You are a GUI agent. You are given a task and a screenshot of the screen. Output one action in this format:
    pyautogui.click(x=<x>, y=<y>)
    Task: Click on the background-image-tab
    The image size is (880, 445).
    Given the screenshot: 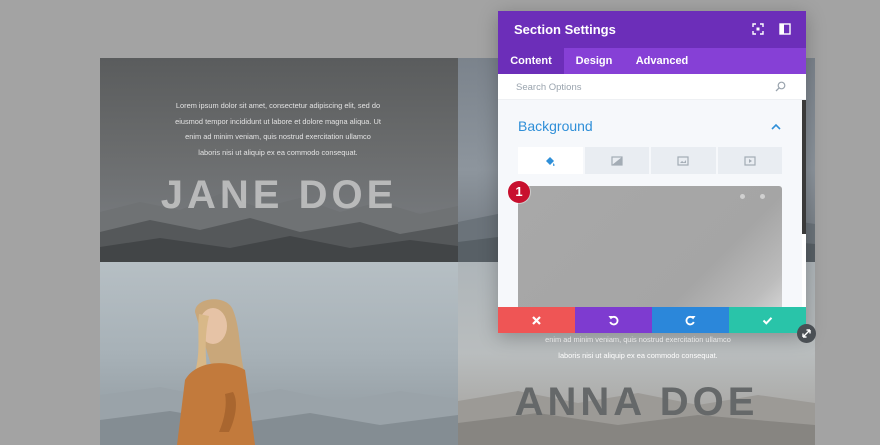 What is the action you would take?
    pyautogui.click(x=683, y=160)
    